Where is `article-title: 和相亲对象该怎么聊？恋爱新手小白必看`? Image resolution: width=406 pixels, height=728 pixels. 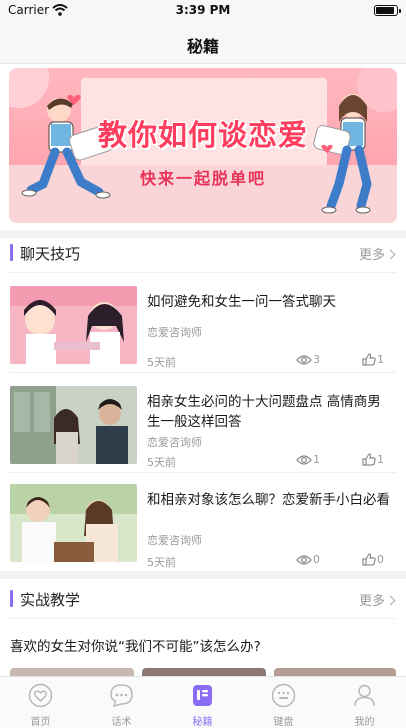 article-title: 和相亲对象该怎么聊？恋爱新手小白必看 is located at coordinates (268, 500).